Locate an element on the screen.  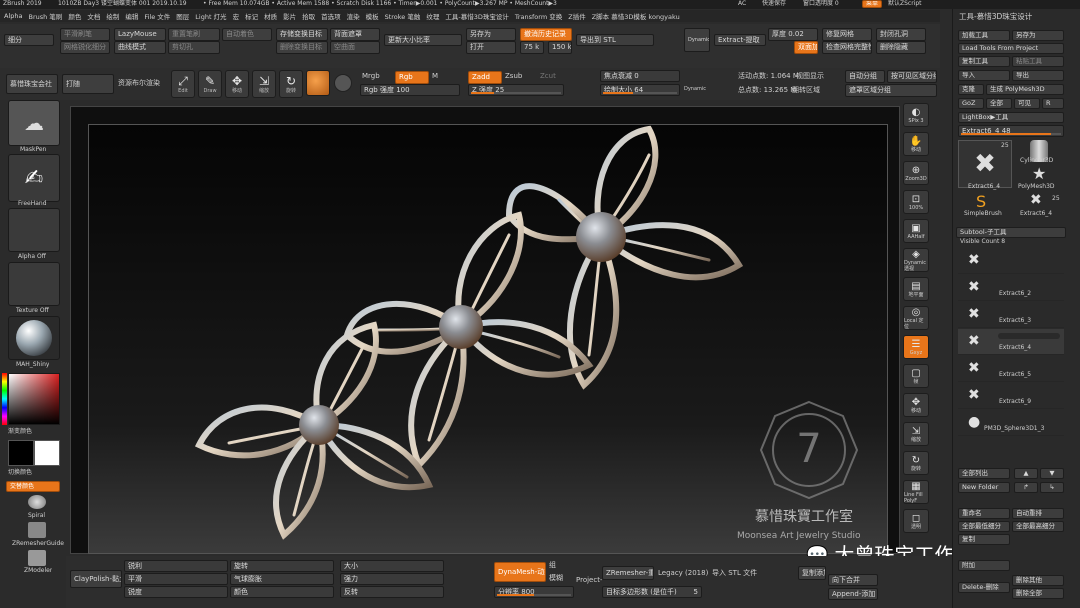
zadd-toggle: Zadd is located at coordinates (485, 77).